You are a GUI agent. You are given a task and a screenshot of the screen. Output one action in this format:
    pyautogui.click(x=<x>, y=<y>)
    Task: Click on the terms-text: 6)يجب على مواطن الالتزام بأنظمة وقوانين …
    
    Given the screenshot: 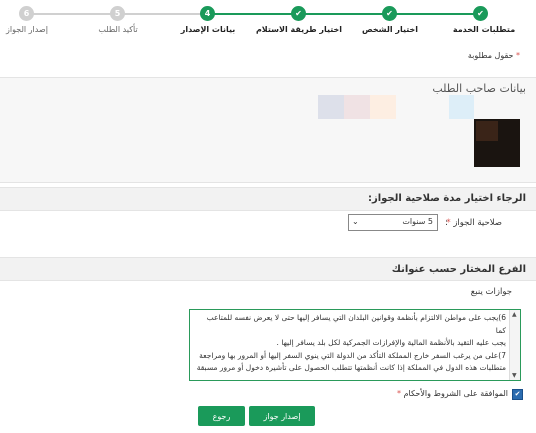 What is the action you would take?
    pyautogui.click(x=351, y=346)
    